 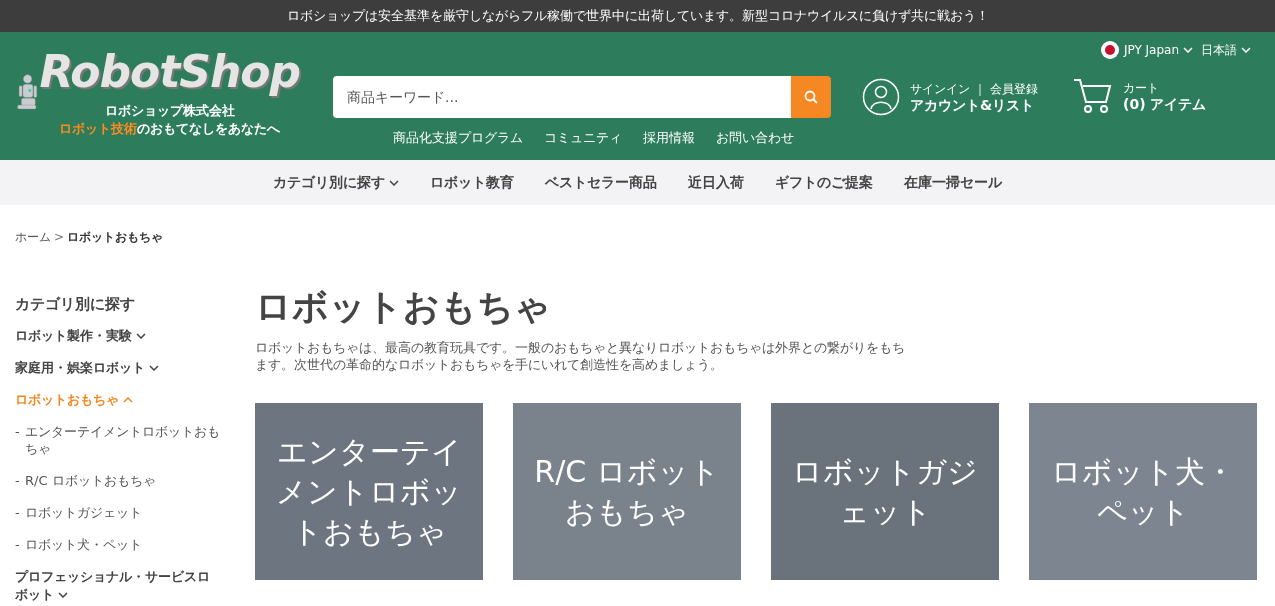 I want to click on cart-label: カート, so click(x=1165, y=88).